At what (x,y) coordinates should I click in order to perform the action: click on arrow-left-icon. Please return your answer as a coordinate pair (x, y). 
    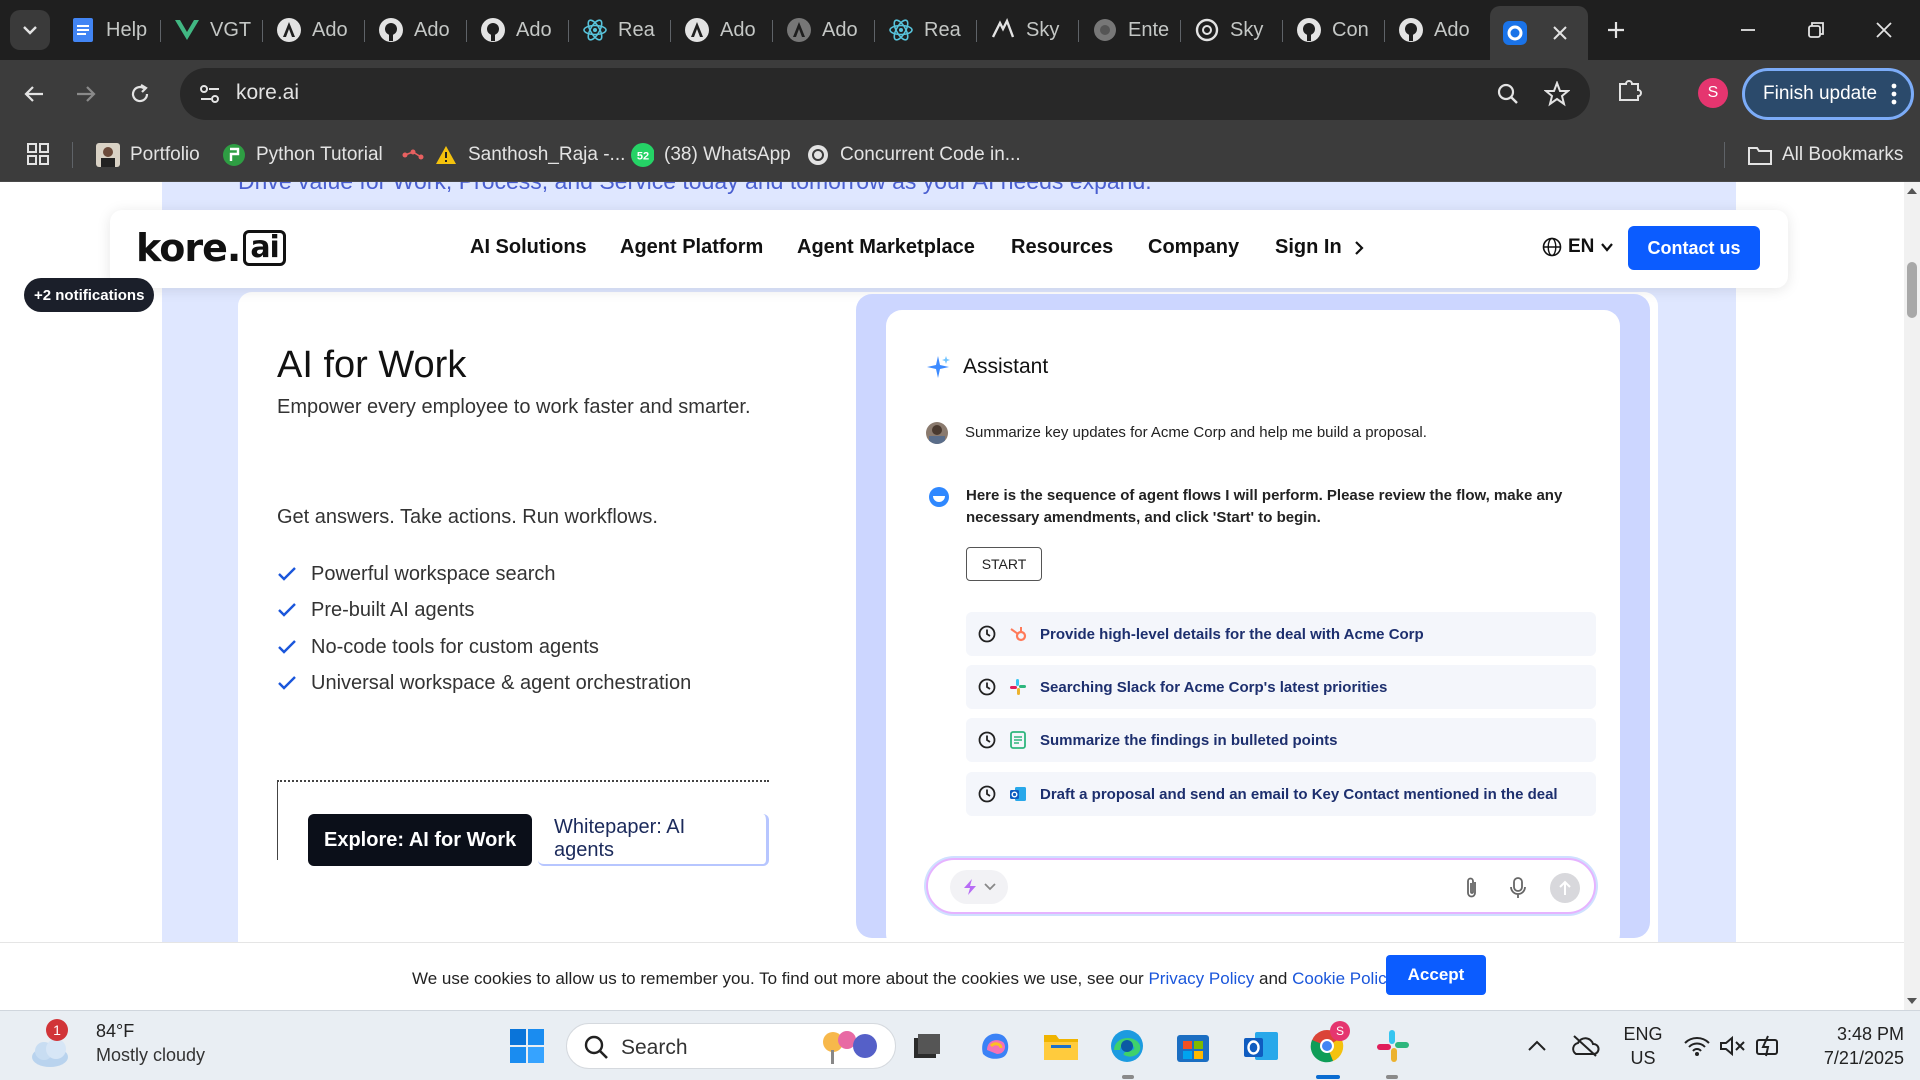
    Looking at the image, I should click on (33, 94).